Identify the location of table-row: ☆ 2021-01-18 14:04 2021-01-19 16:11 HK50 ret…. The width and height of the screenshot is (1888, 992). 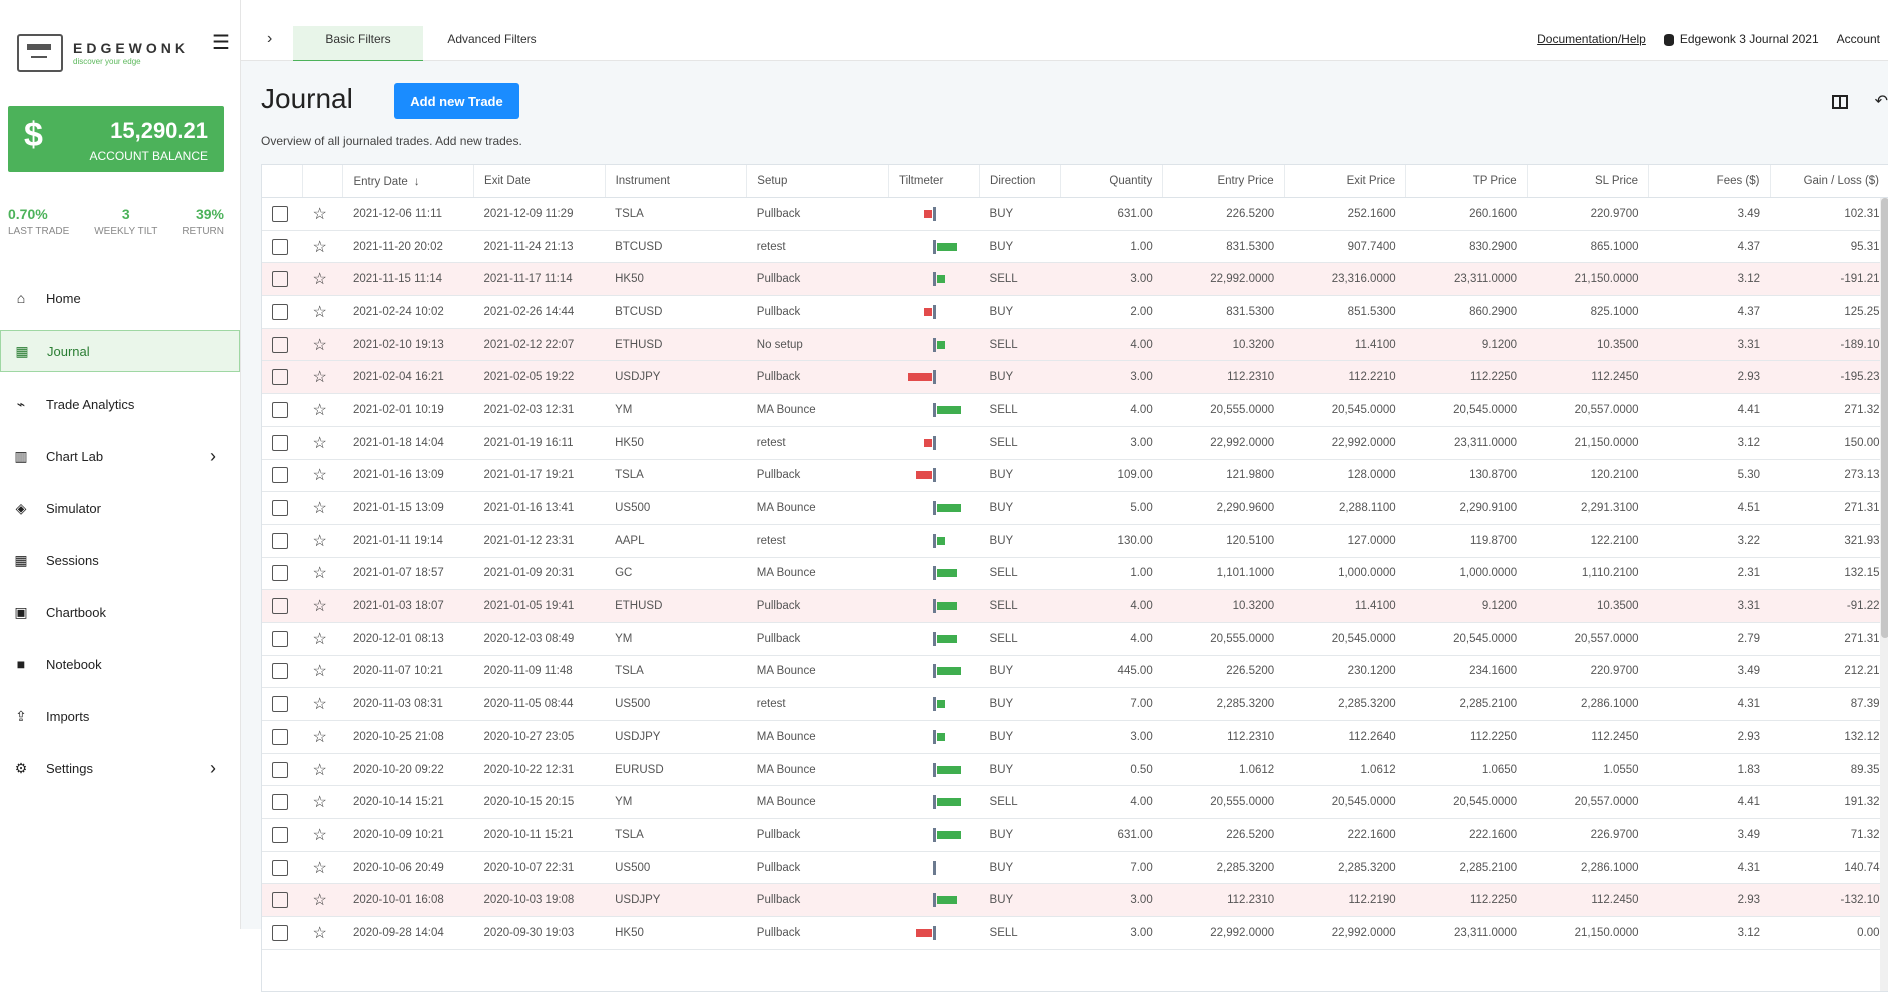
(1075, 443).